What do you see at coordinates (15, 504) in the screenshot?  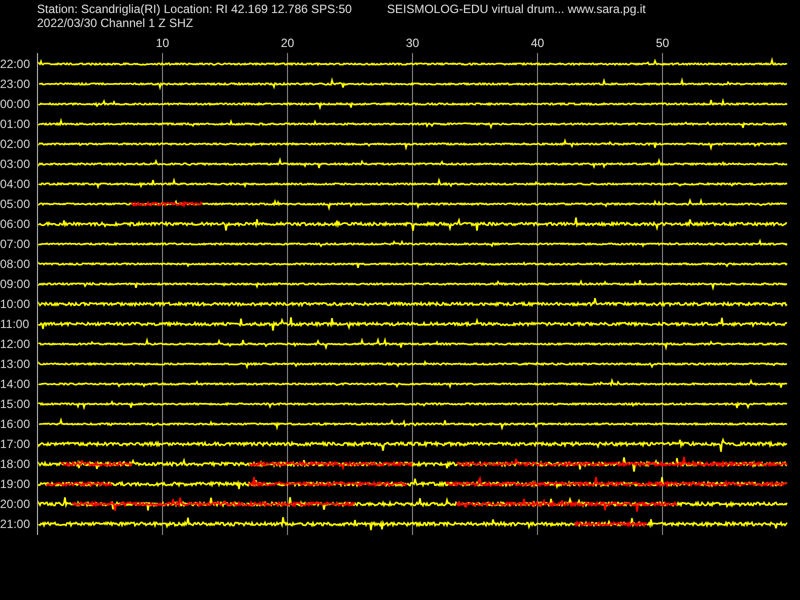 I see `hour-label: 20:00` at bounding box center [15, 504].